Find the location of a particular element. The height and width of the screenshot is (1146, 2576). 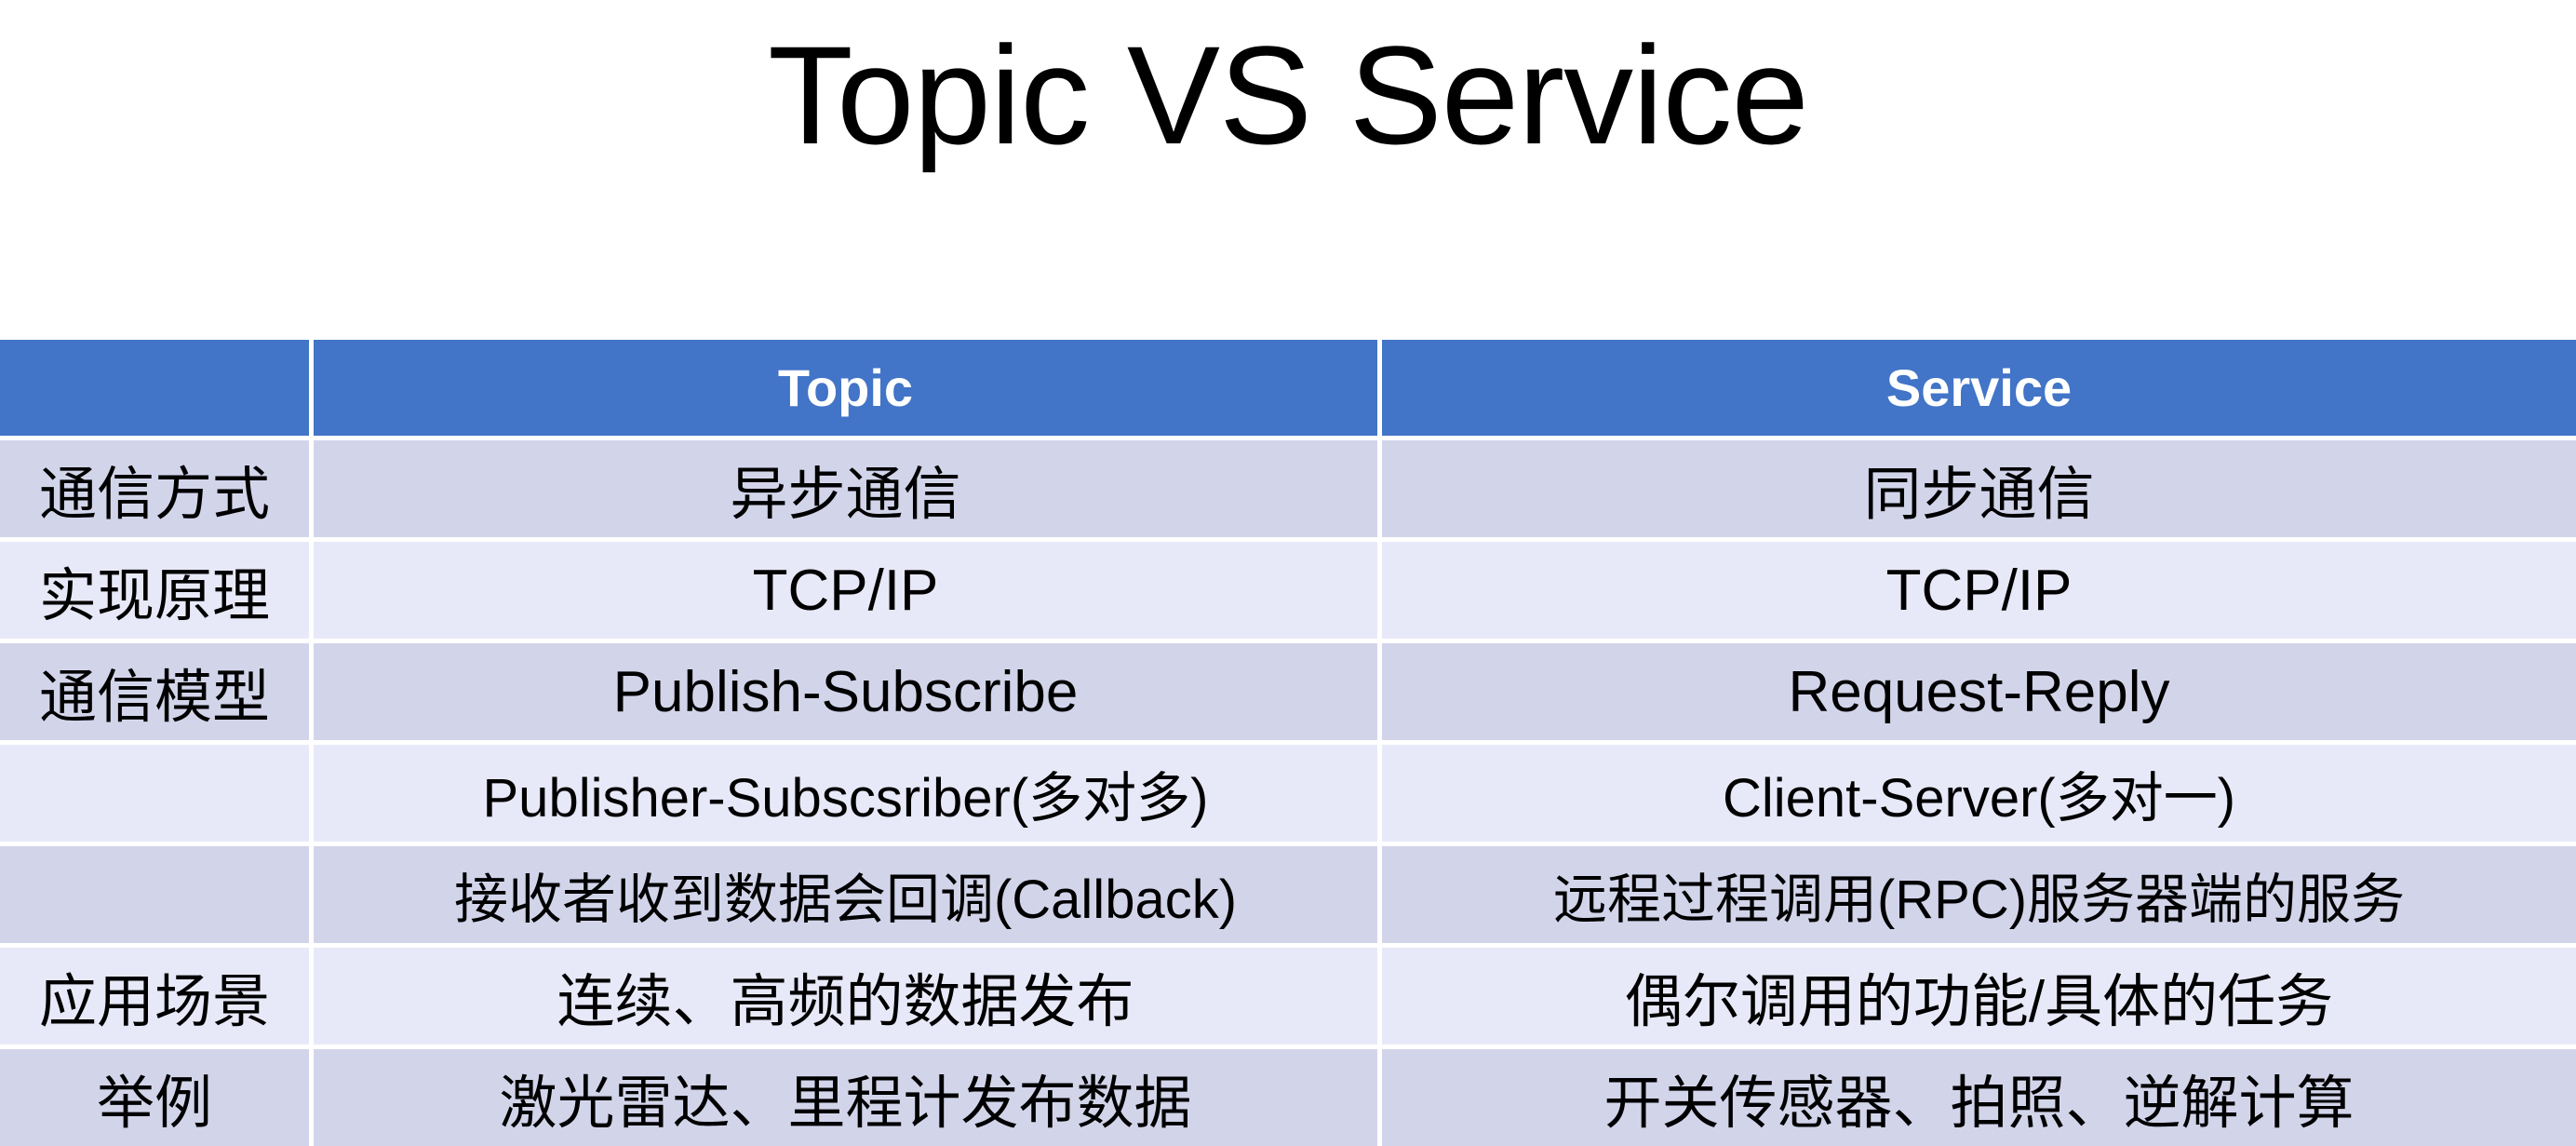

row-label: 实现原理 is located at coordinates (157, 592).